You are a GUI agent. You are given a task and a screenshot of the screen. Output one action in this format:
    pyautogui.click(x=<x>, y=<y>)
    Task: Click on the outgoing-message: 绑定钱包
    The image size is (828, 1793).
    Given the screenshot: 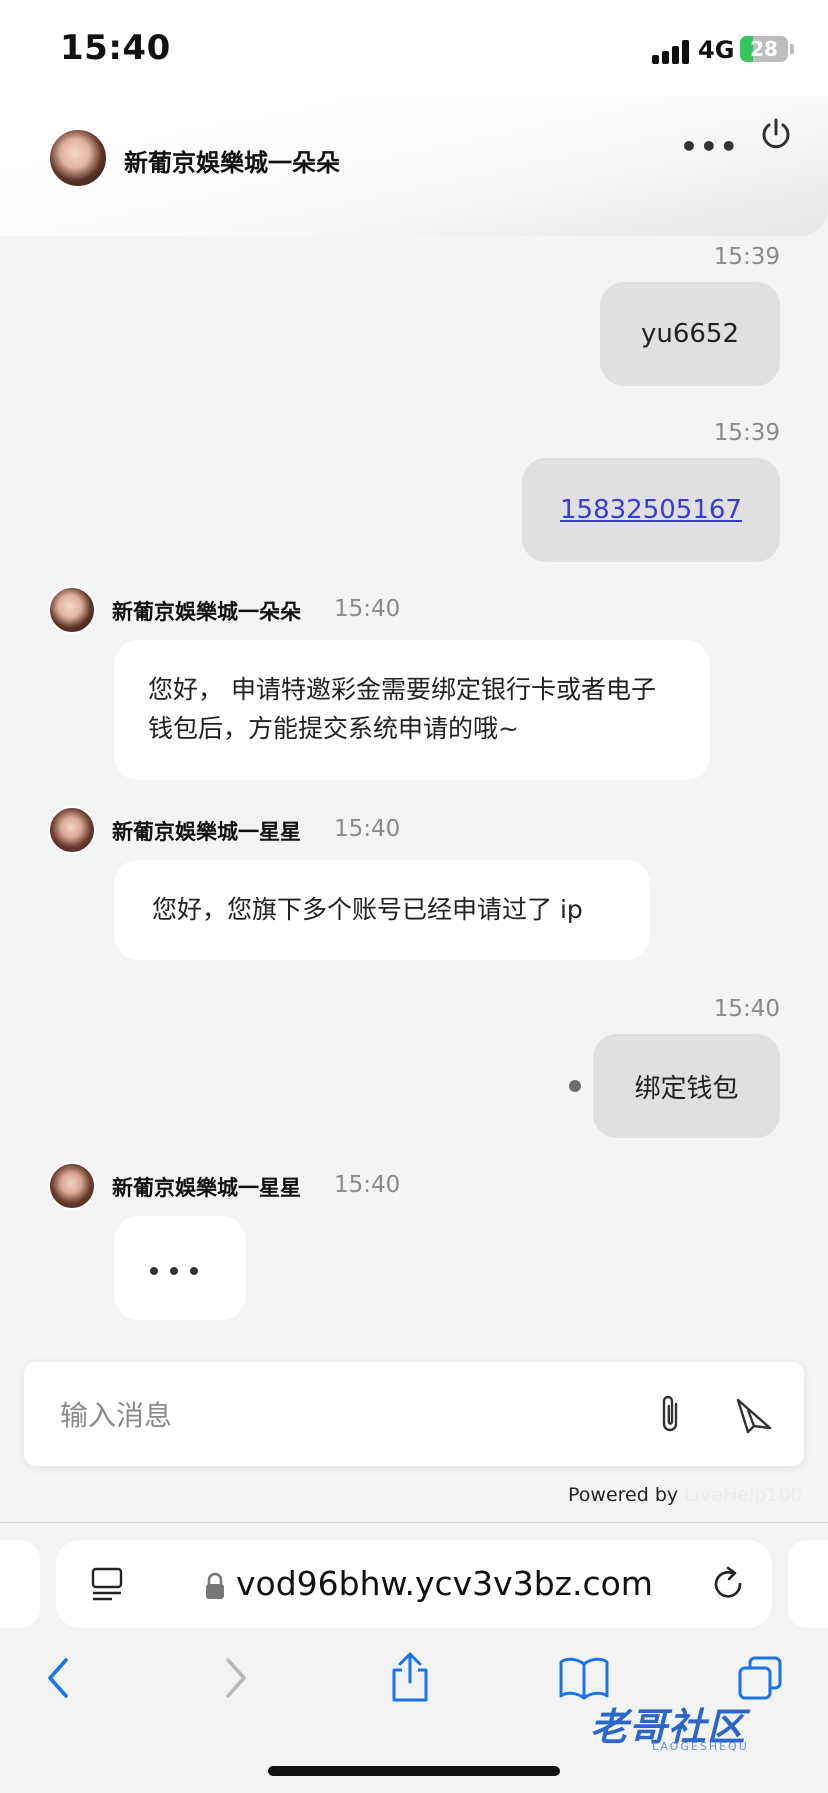 What is the action you would take?
    pyautogui.click(x=686, y=1086)
    